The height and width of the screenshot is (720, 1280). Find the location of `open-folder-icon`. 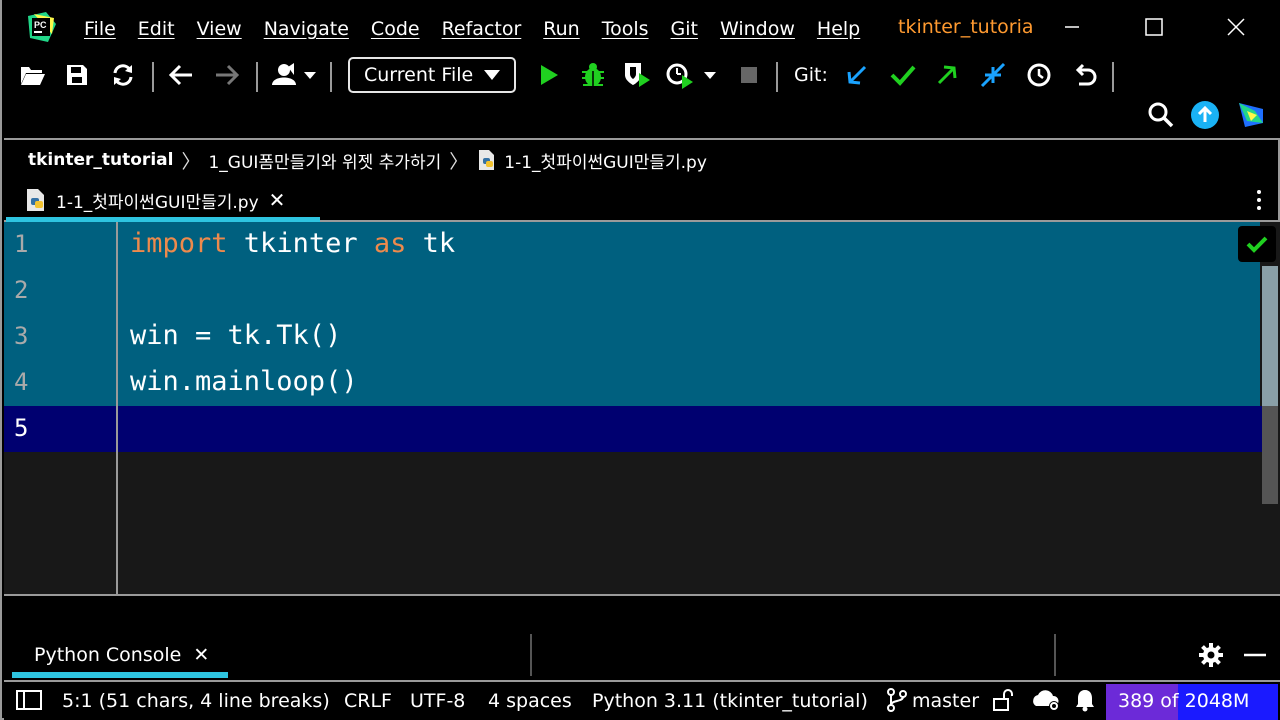

open-folder-icon is located at coordinates (33, 75).